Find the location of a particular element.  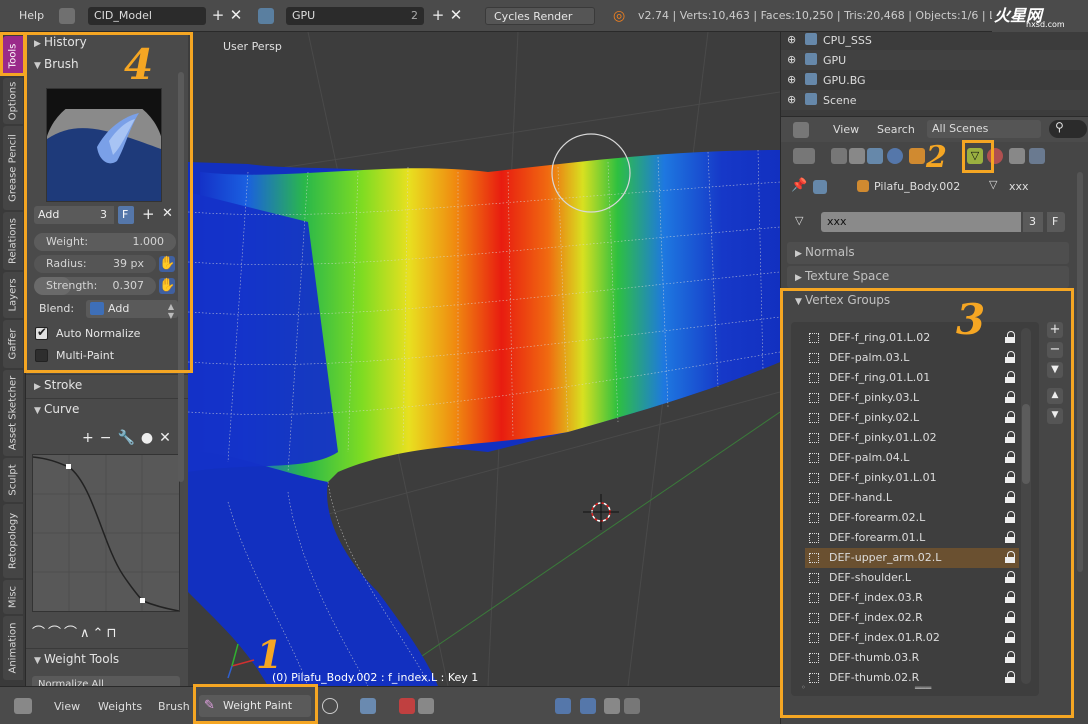

curve-presets: ⌒⌒⌒∧⌃⊓ is located at coordinates (91, 631).